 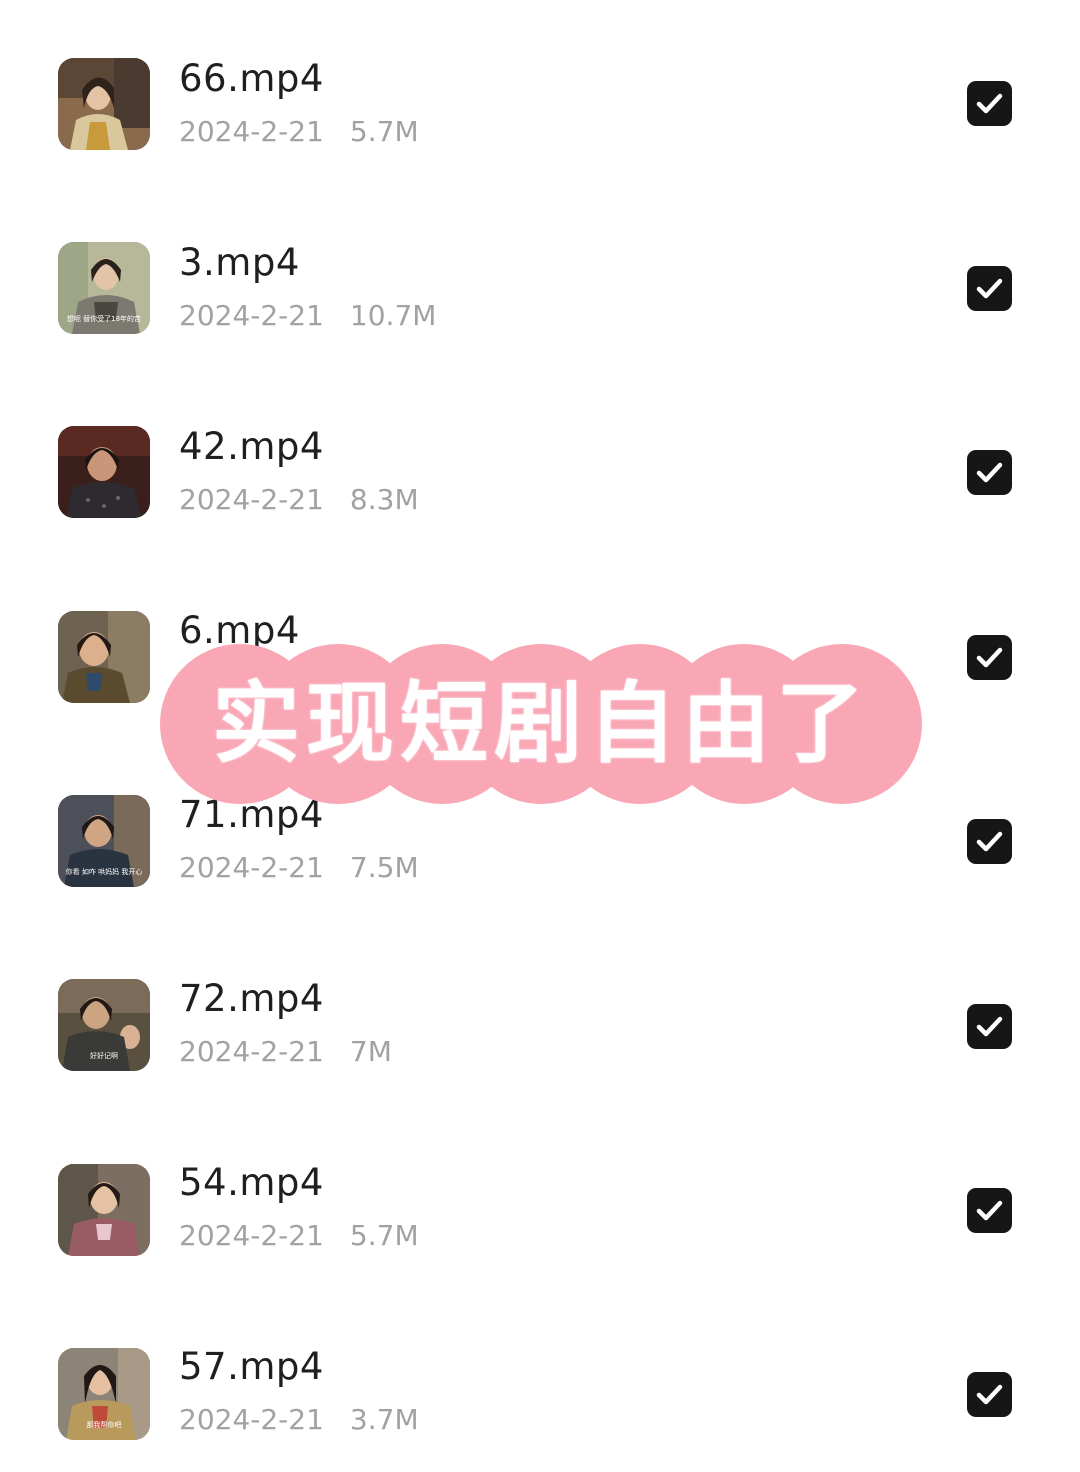 I want to click on file-name: 3.mp4, so click(x=239, y=262).